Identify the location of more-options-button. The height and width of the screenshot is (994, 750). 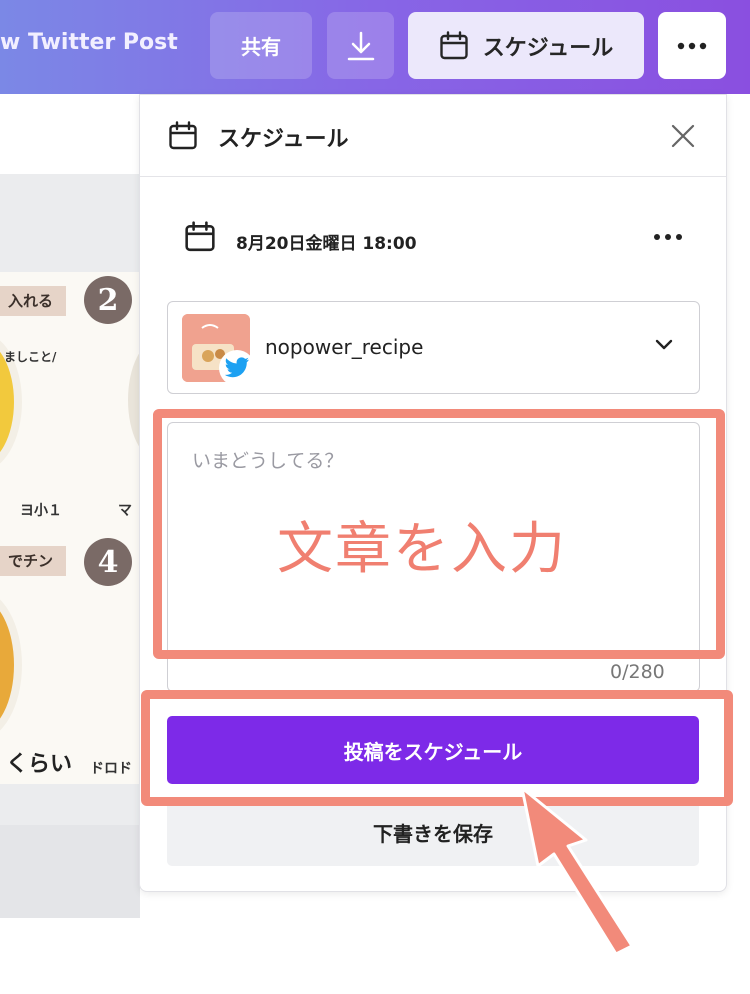
(692, 45).